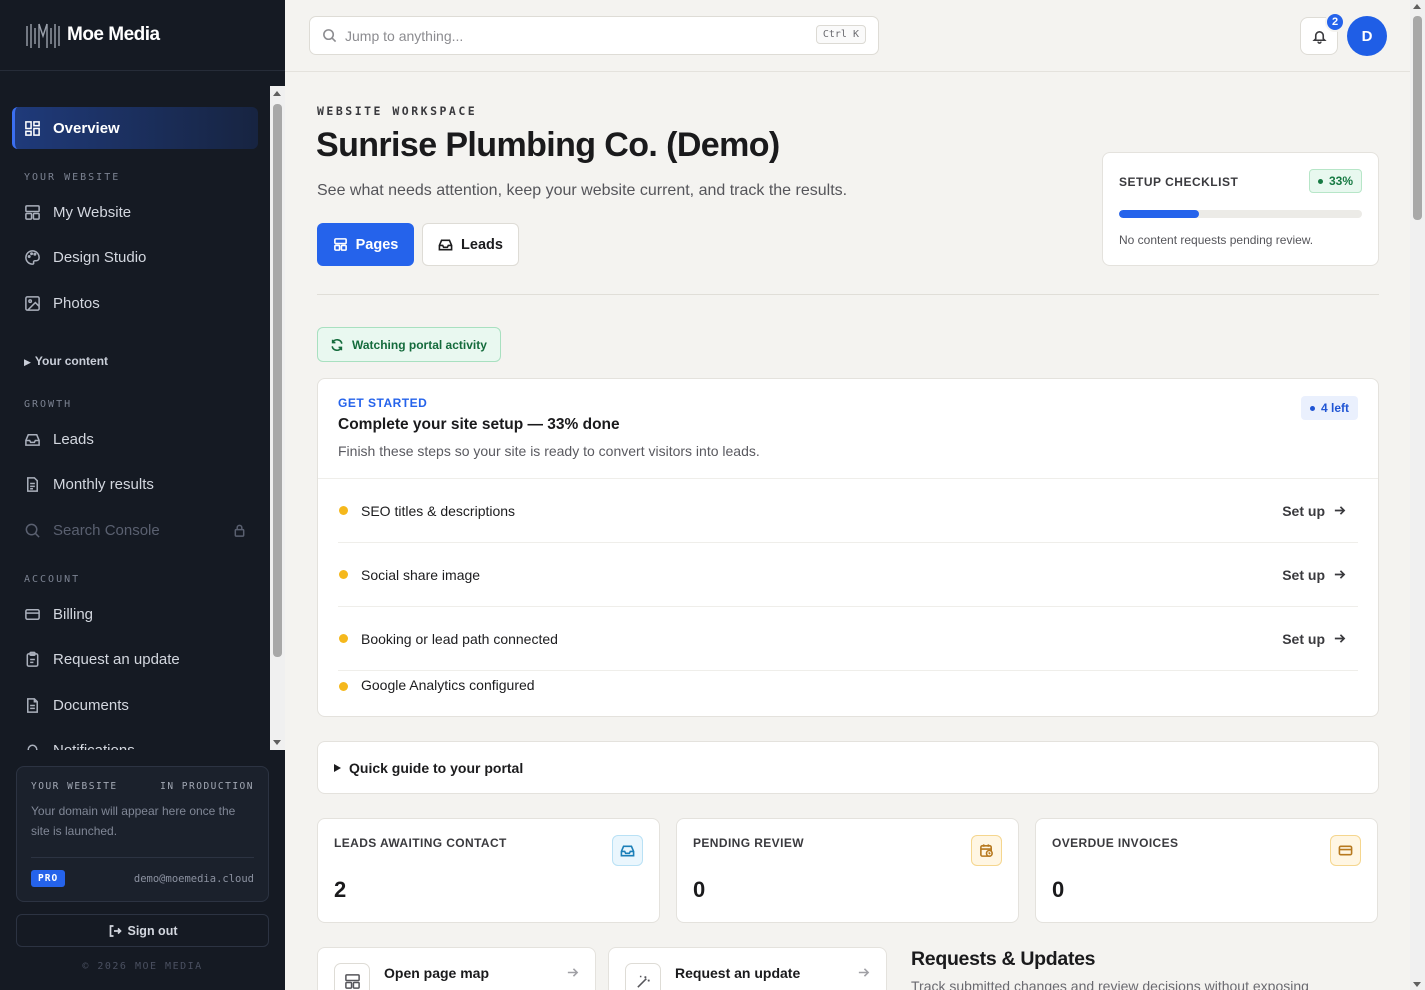  What do you see at coordinates (135, 484) in the screenshot?
I see `sidebar-item-monthly-results: Monthly results` at bounding box center [135, 484].